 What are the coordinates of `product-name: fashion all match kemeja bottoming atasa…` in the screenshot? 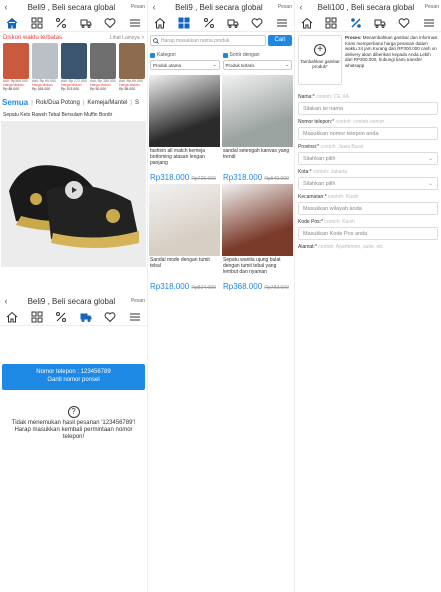 It's located at (178, 157).